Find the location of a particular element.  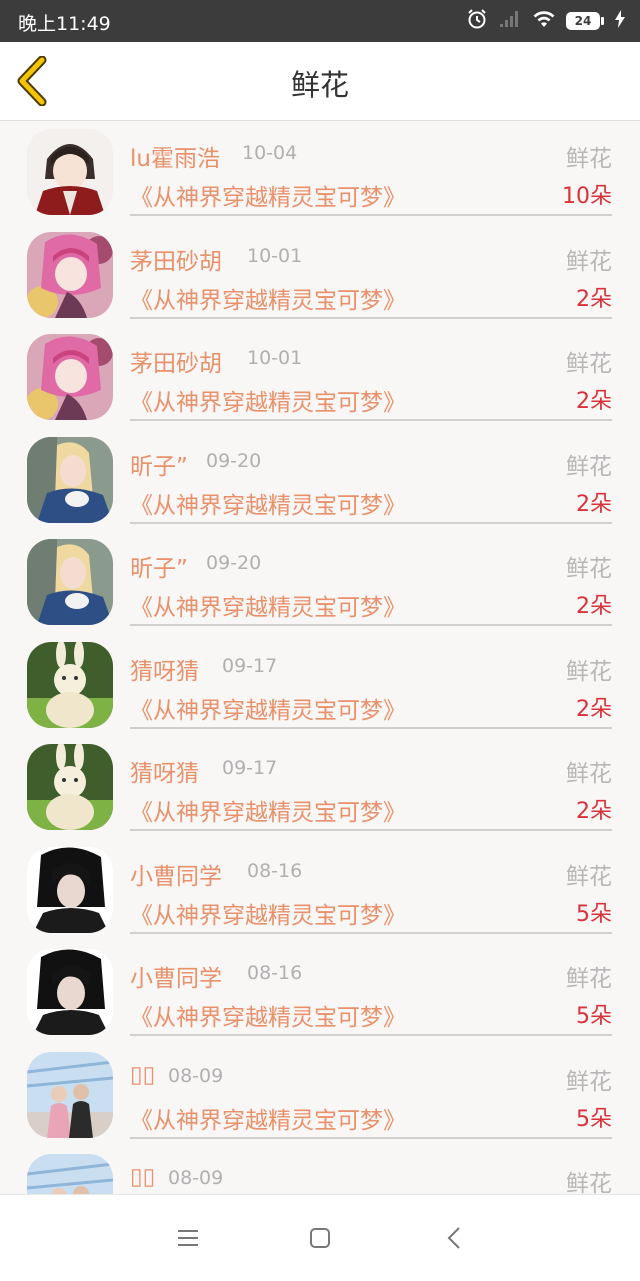

send-date: 10-01 is located at coordinates (275, 358).